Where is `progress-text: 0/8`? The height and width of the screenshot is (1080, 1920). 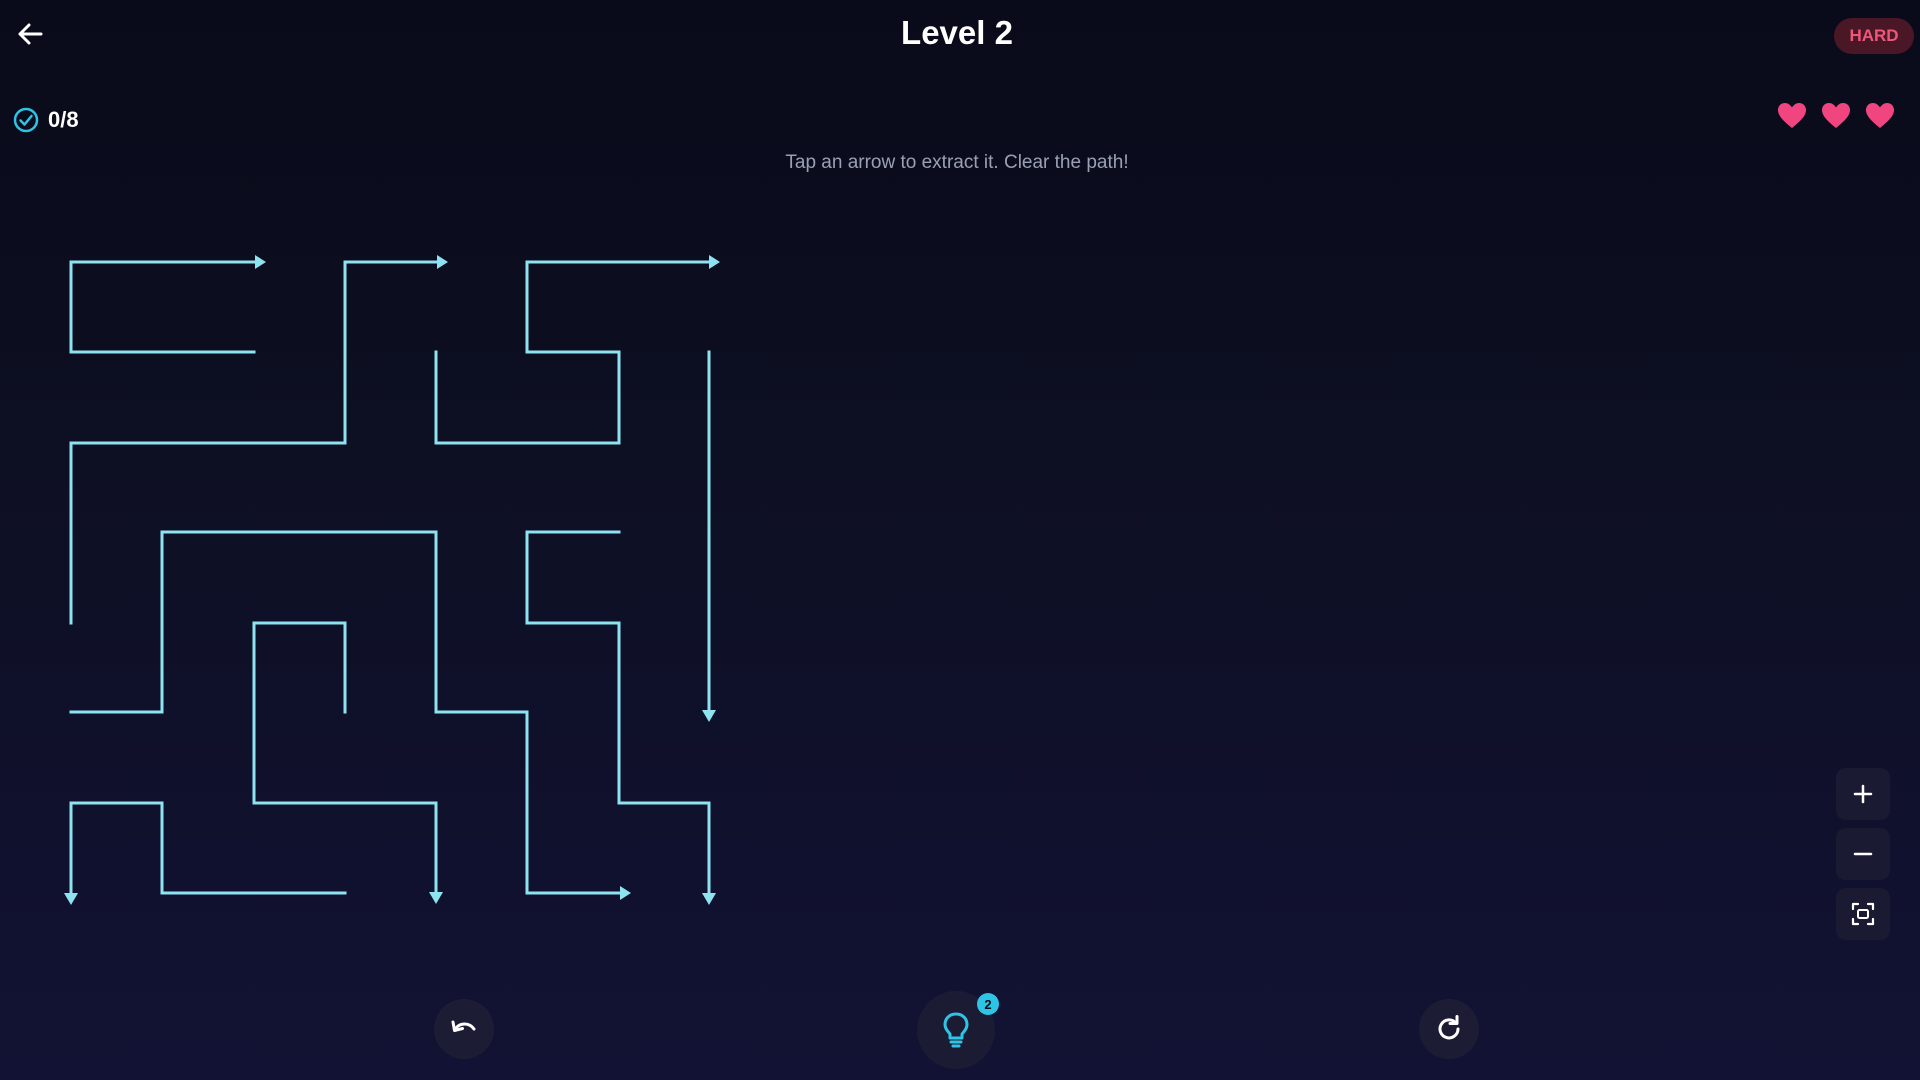
progress-text: 0/8 is located at coordinates (63, 119).